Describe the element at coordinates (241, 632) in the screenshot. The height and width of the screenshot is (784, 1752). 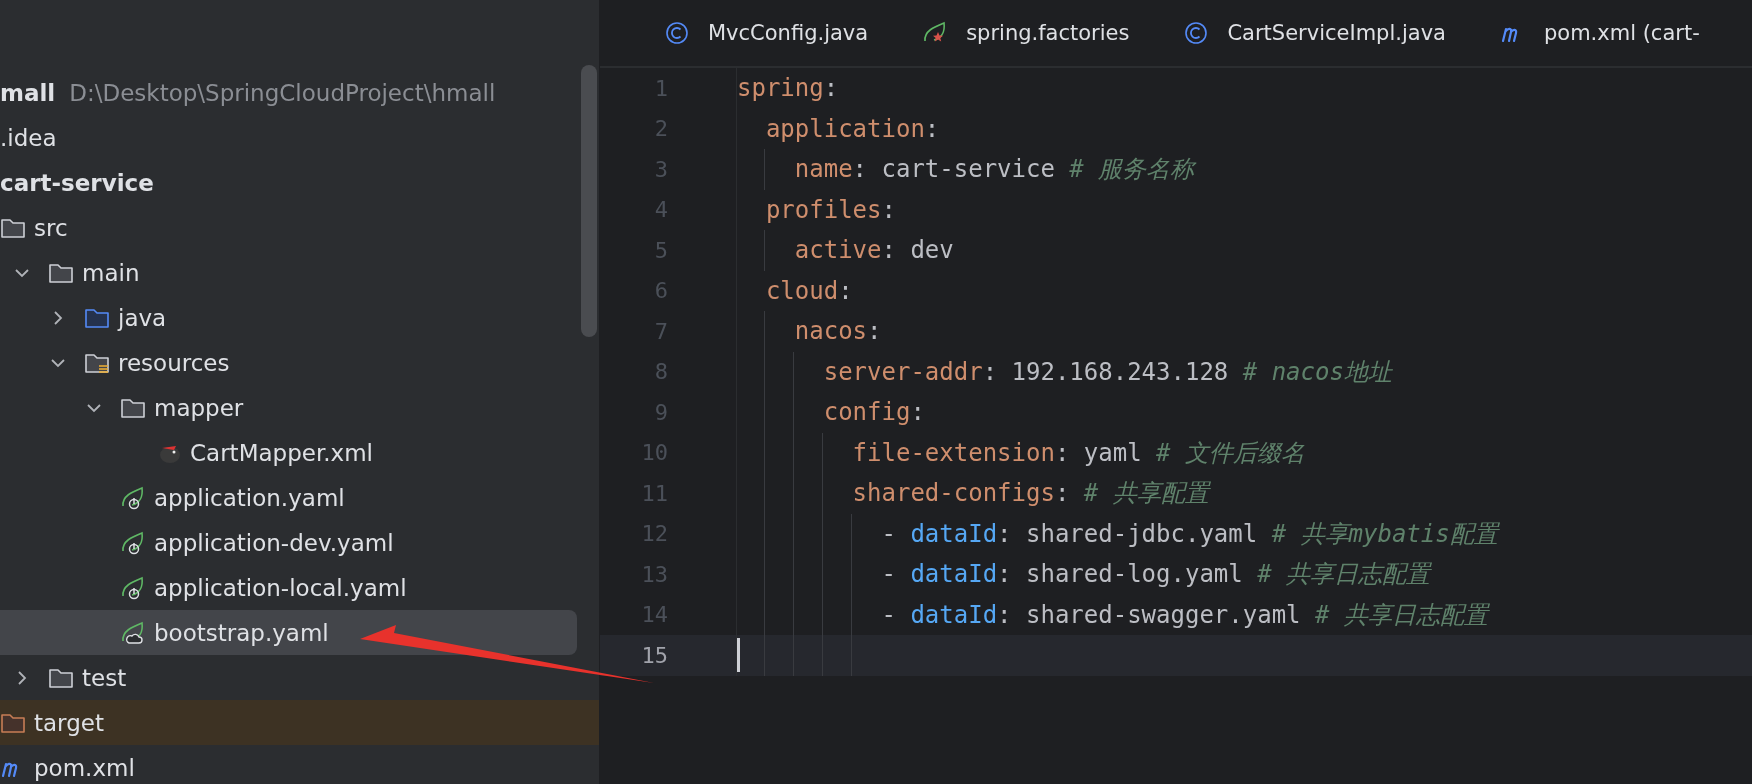
I see `tree-item-label: bootstrap.yaml` at that location.